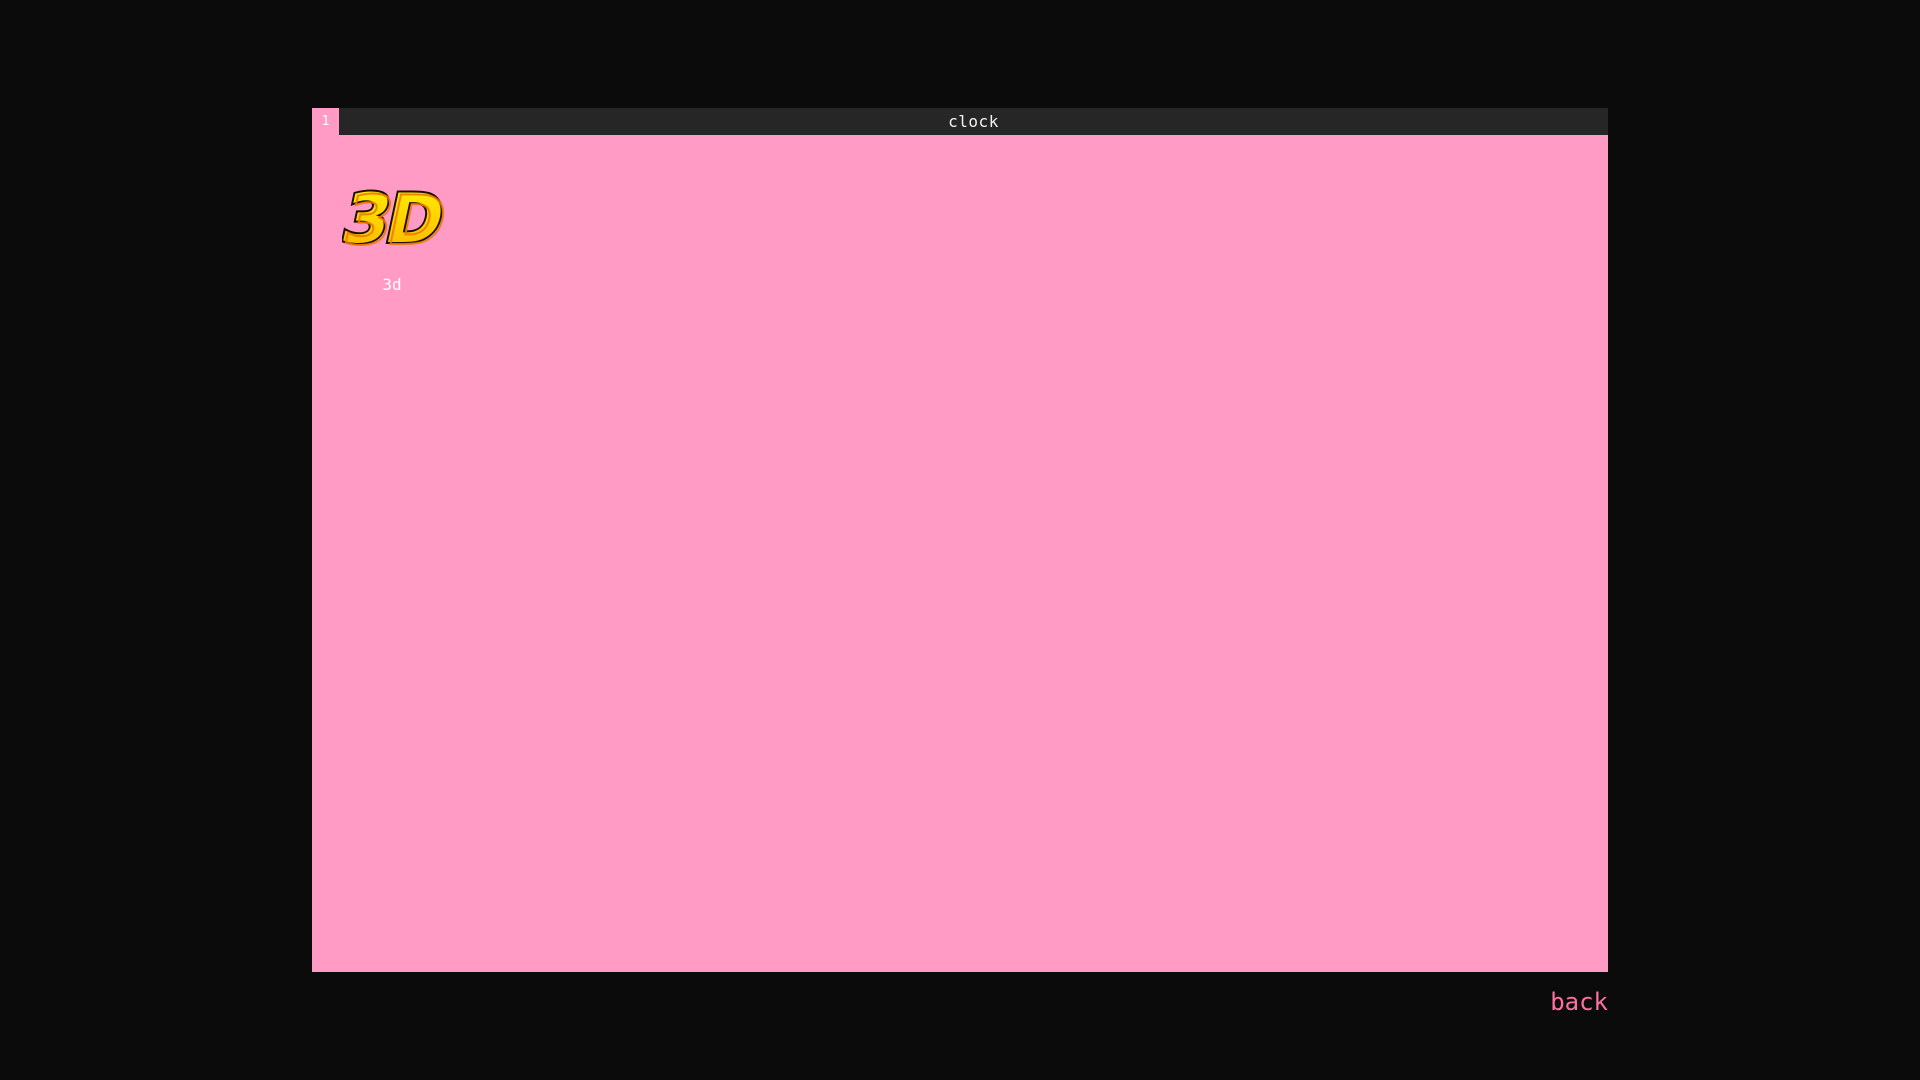  What do you see at coordinates (325, 121) in the screenshot?
I see `window-number-badge: 1` at bounding box center [325, 121].